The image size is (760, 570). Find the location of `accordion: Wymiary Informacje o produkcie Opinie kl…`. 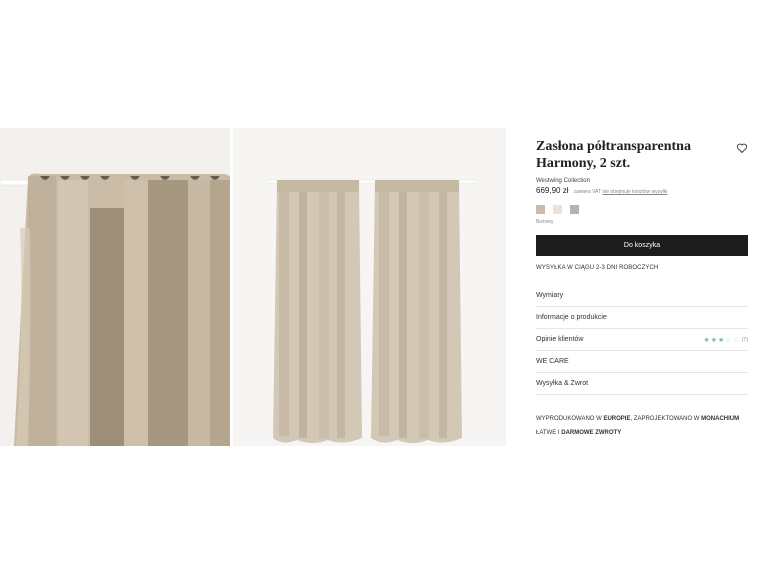

accordion: Wymiary Informacje o produkcie Opinie kl… is located at coordinates (642, 340).